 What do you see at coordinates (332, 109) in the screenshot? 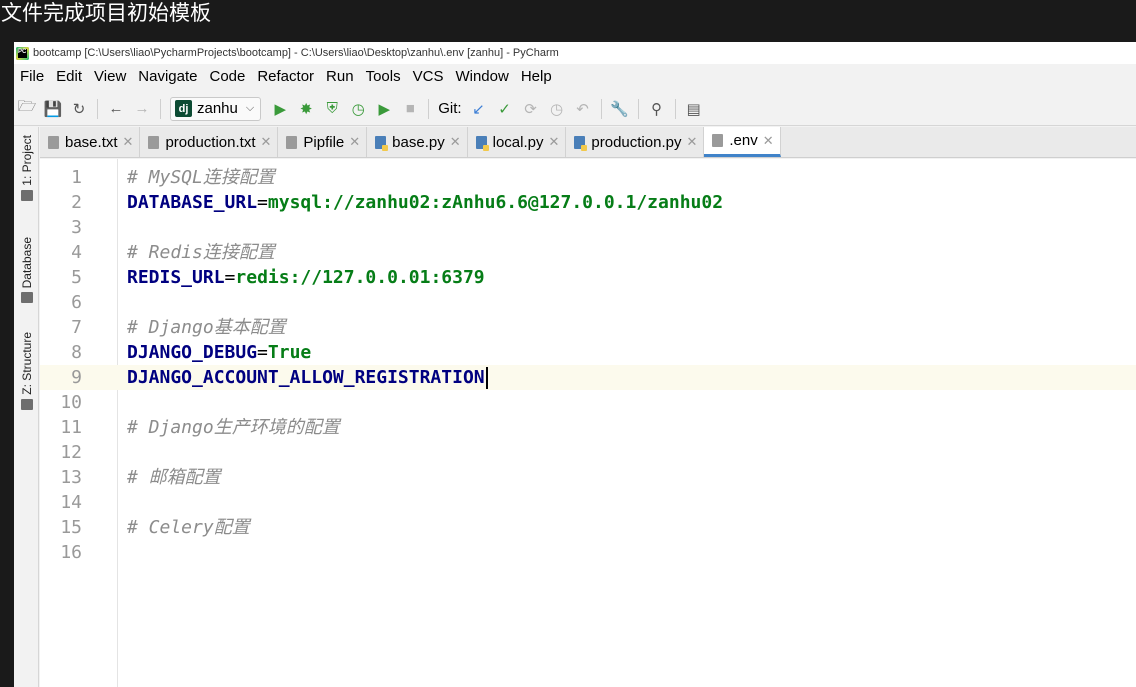
I see `coverage-icon: ⛨` at bounding box center [332, 109].